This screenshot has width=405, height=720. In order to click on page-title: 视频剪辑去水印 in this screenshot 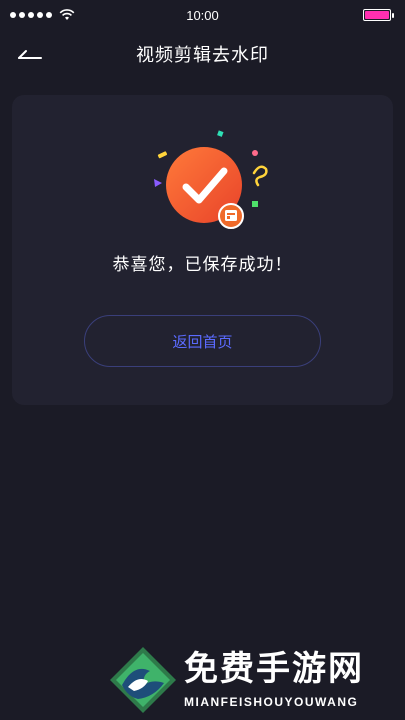, I will do `click(202, 55)`.